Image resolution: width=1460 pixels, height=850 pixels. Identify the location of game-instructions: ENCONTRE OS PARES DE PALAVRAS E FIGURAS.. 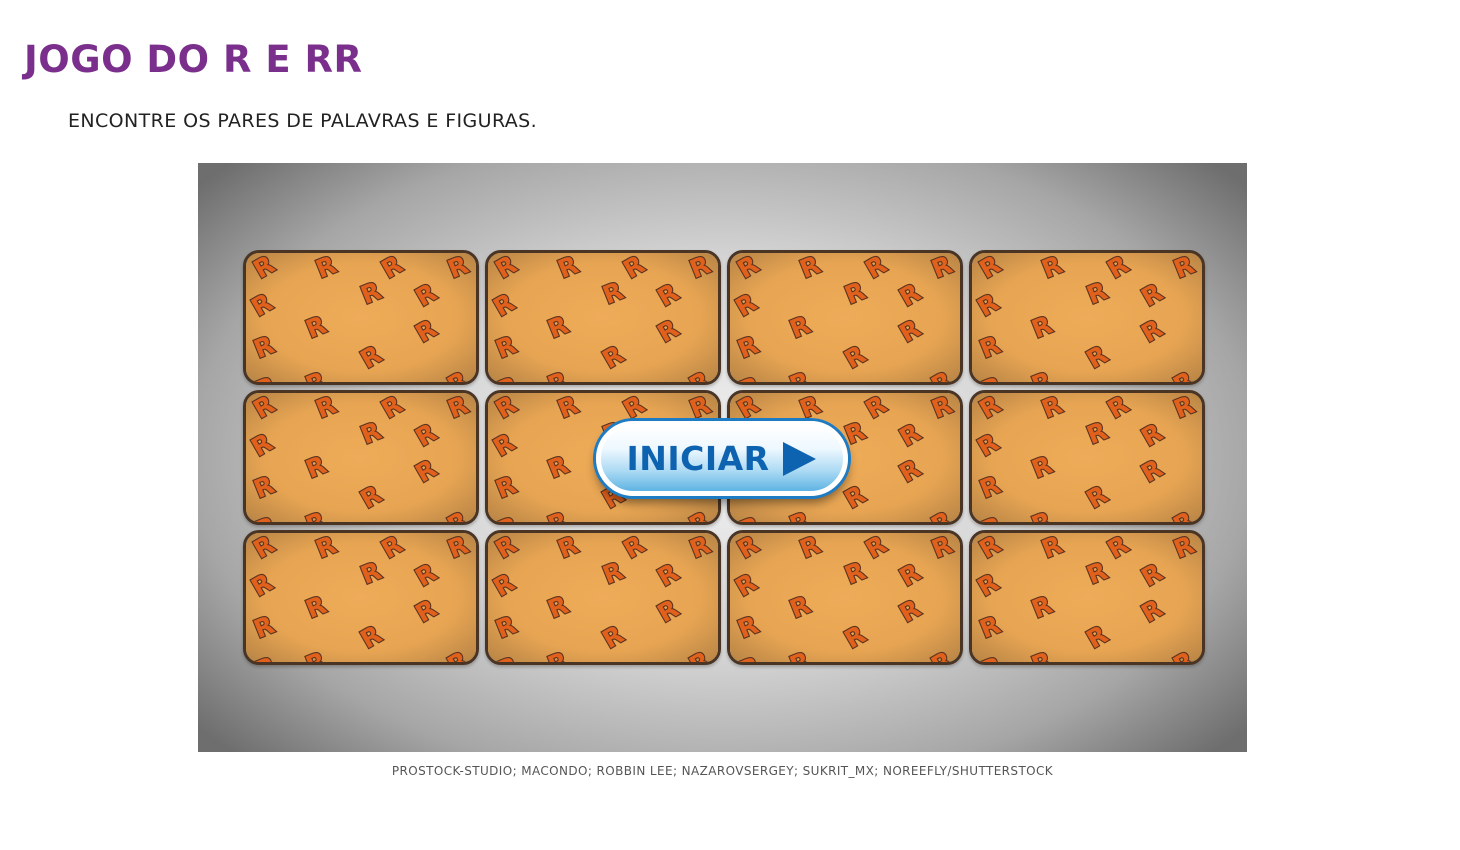
(303, 121).